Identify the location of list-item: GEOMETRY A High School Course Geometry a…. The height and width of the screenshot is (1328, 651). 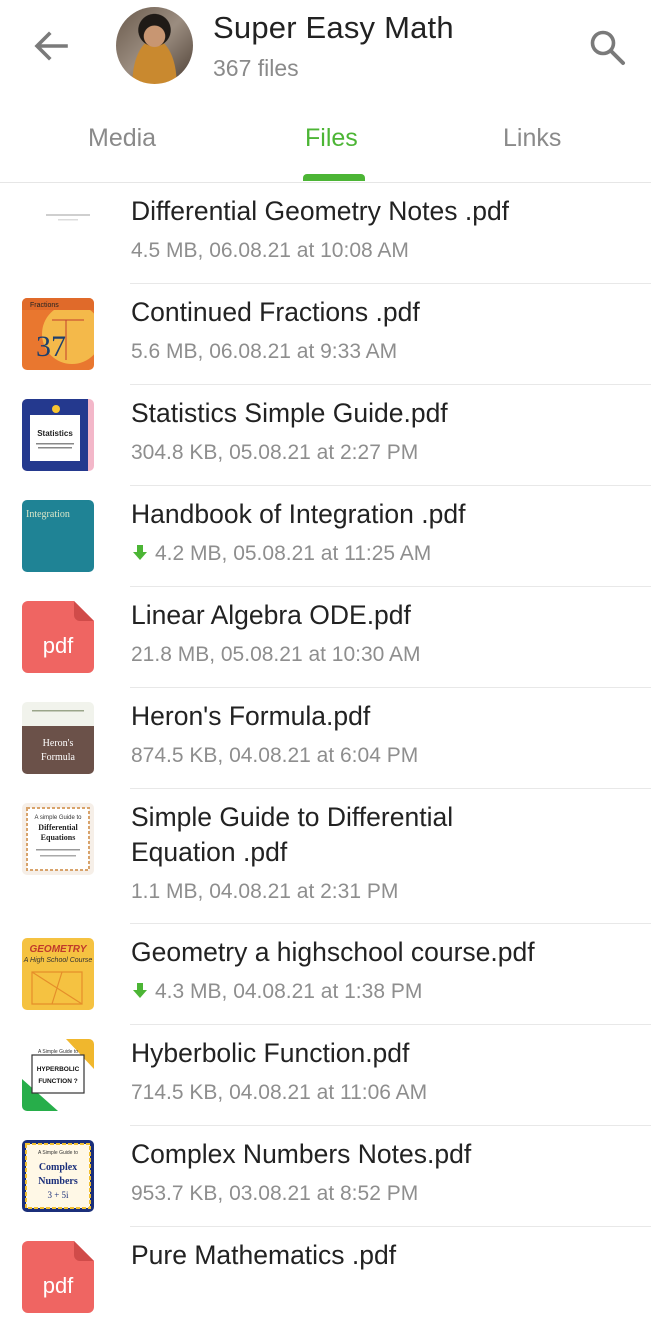
(325, 974).